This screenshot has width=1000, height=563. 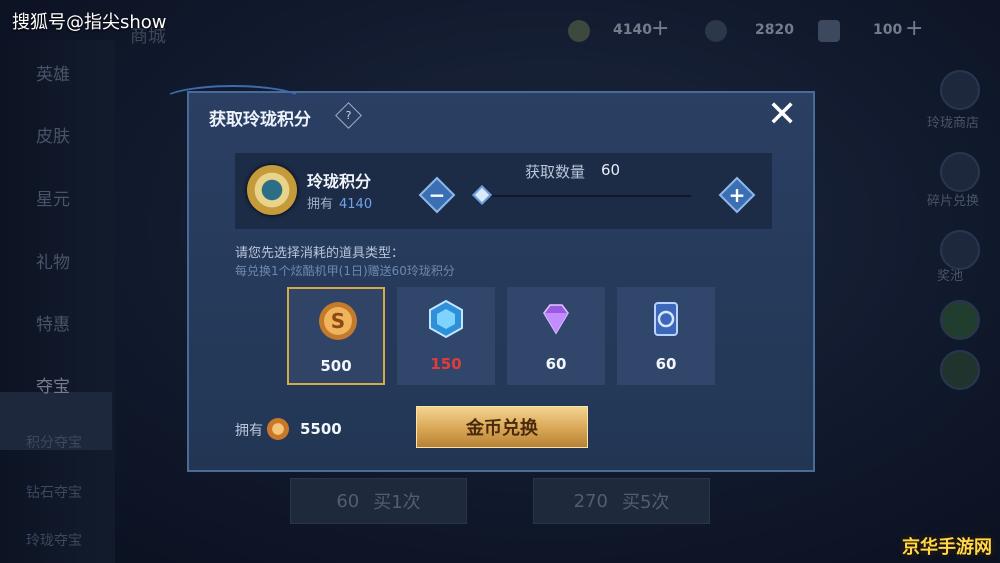 I want to click on option-voucher-card: 60, so click(x=666, y=336).